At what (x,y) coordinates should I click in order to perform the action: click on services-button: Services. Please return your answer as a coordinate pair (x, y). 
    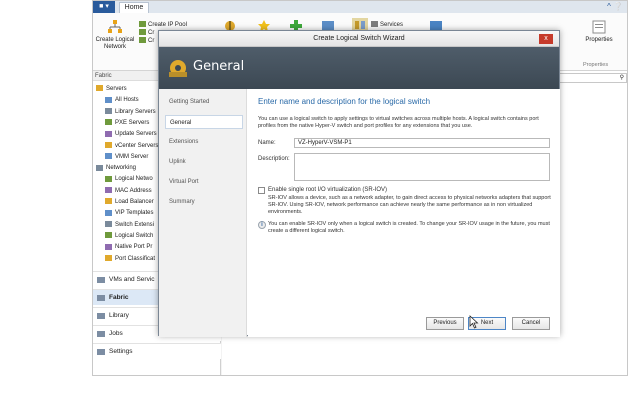
    Looking at the image, I should click on (387, 25).